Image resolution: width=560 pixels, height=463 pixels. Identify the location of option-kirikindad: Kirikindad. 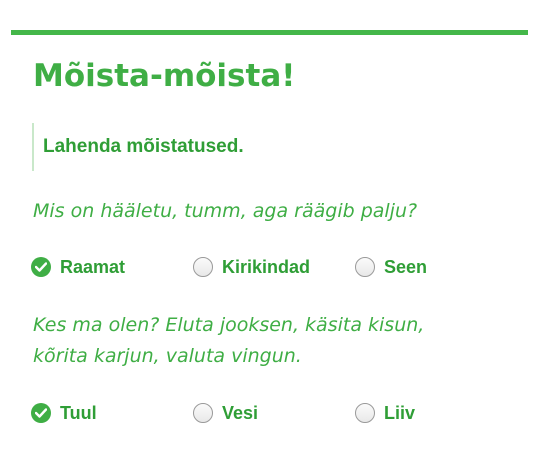
(251, 267).